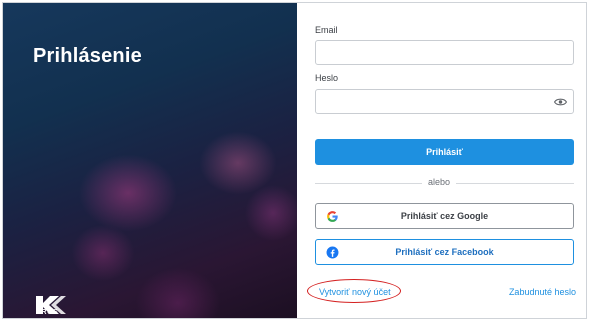  What do you see at coordinates (332, 252) in the screenshot?
I see `facebook-icon` at bounding box center [332, 252].